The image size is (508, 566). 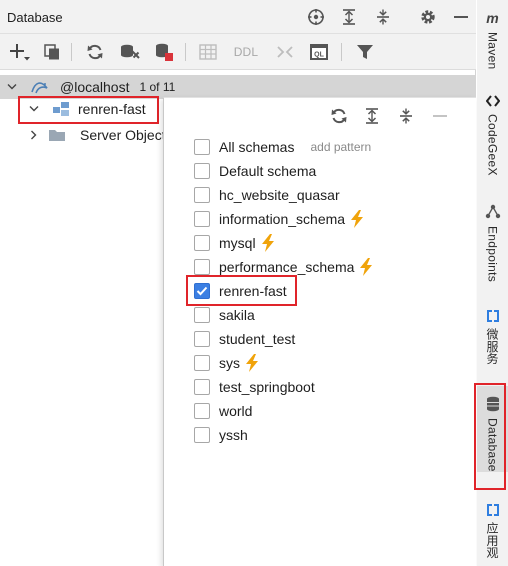 I want to click on duplicate-icon, so click(x=52, y=52).